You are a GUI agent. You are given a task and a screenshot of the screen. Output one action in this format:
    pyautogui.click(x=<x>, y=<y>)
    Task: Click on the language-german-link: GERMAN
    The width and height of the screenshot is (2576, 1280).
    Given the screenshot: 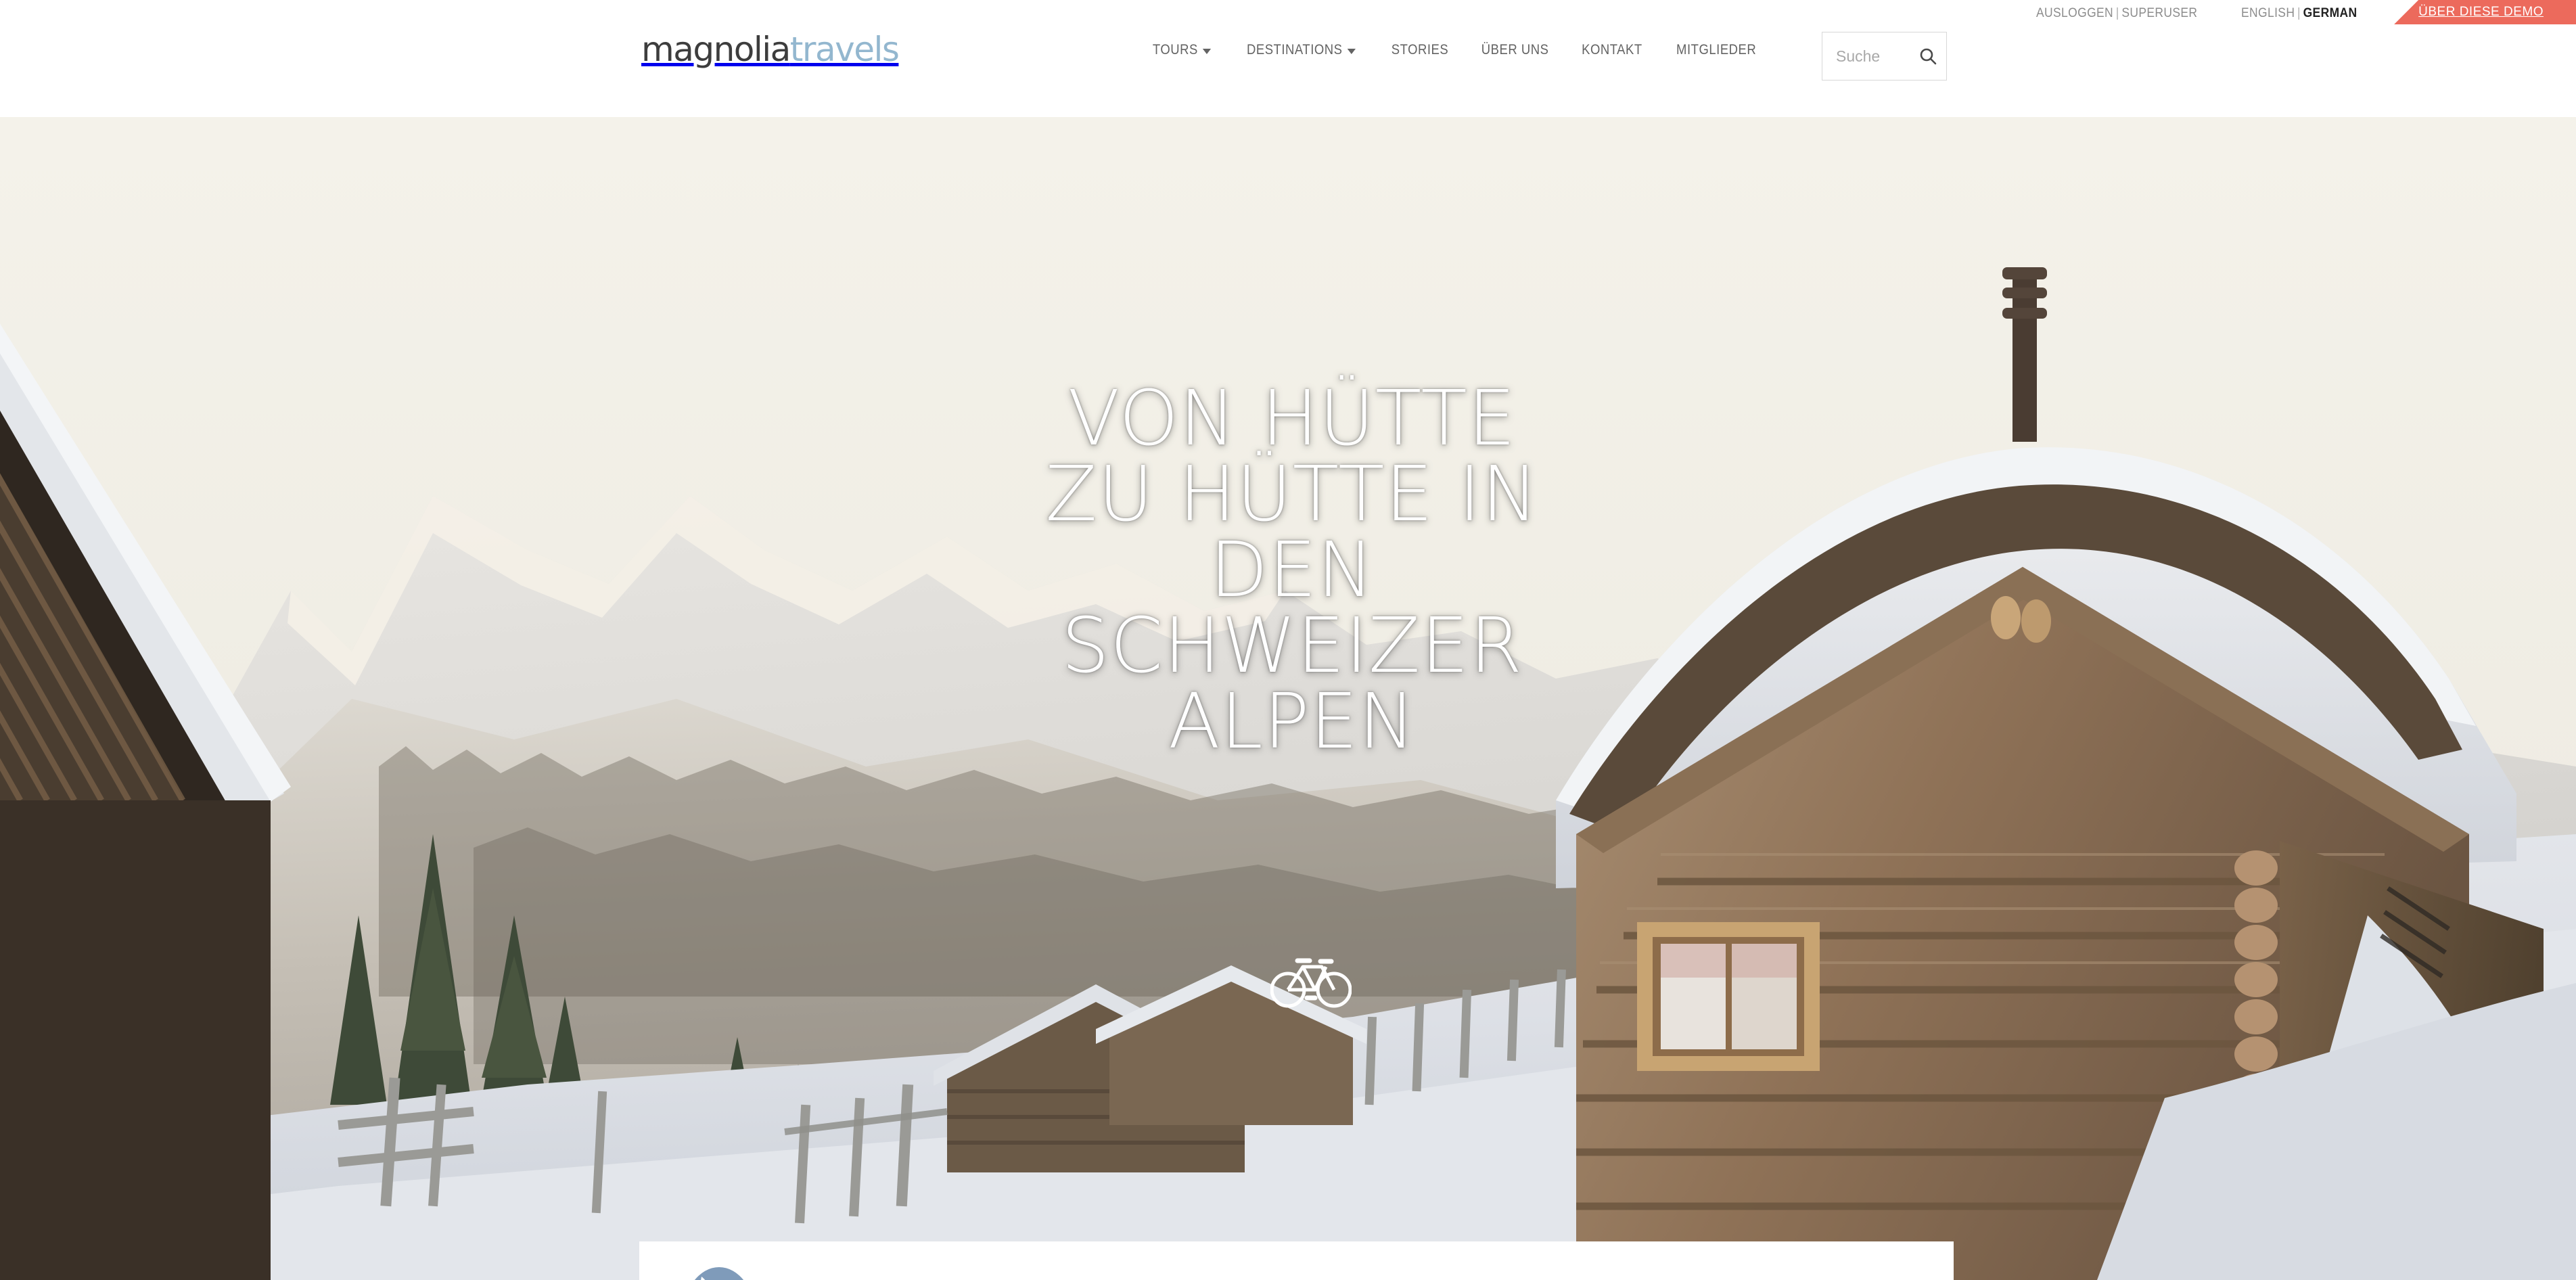 What is the action you would take?
    pyautogui.click(x=2330, y=13)
    